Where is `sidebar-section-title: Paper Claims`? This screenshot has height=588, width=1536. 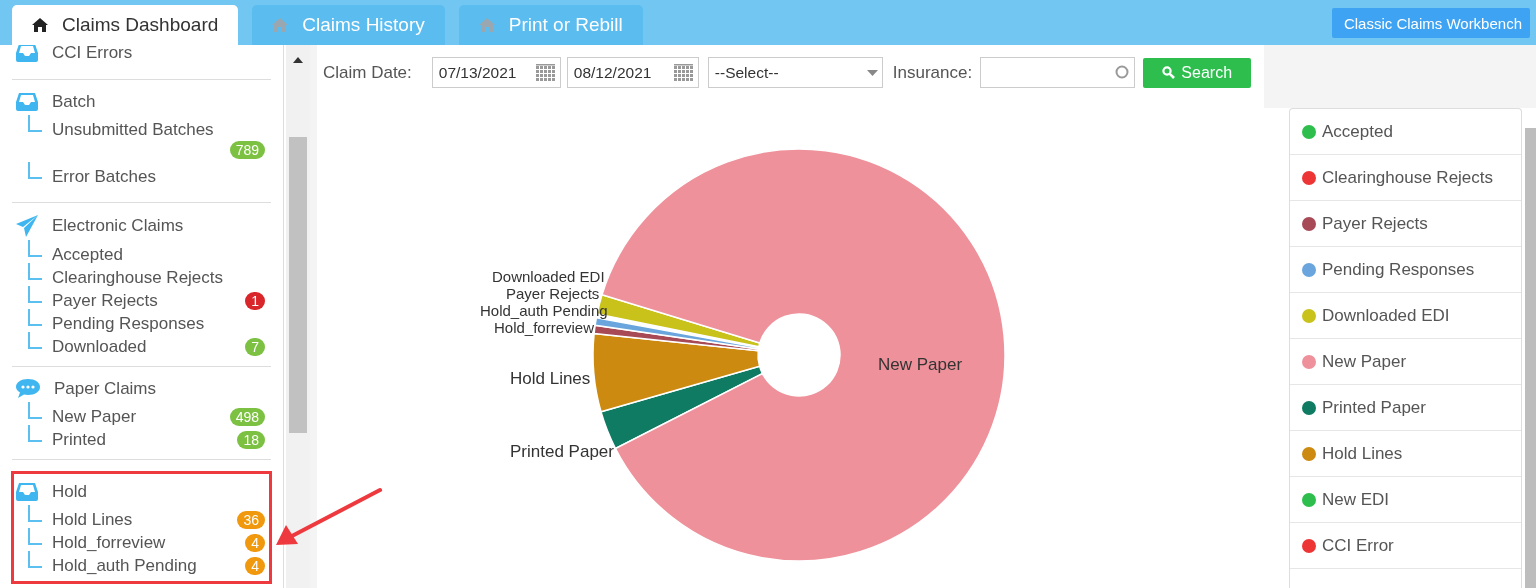
sidebar-section-title: Paper Claims is located at coordinates (105, 389).